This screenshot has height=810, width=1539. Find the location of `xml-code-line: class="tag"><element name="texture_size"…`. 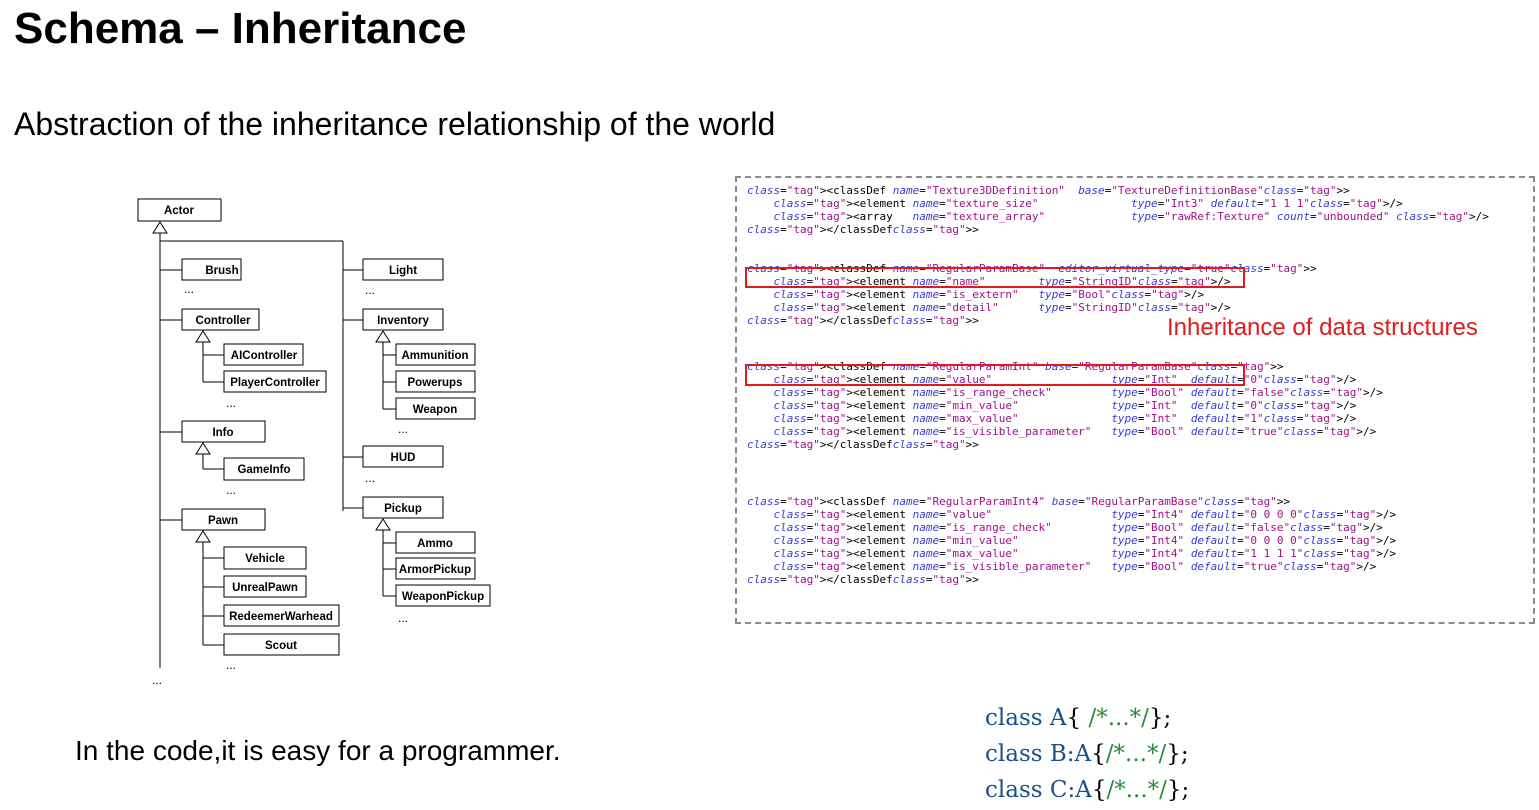

xml-code-line: class="tag"><element name="texture_size"… is located at coordinates (1088, 203).